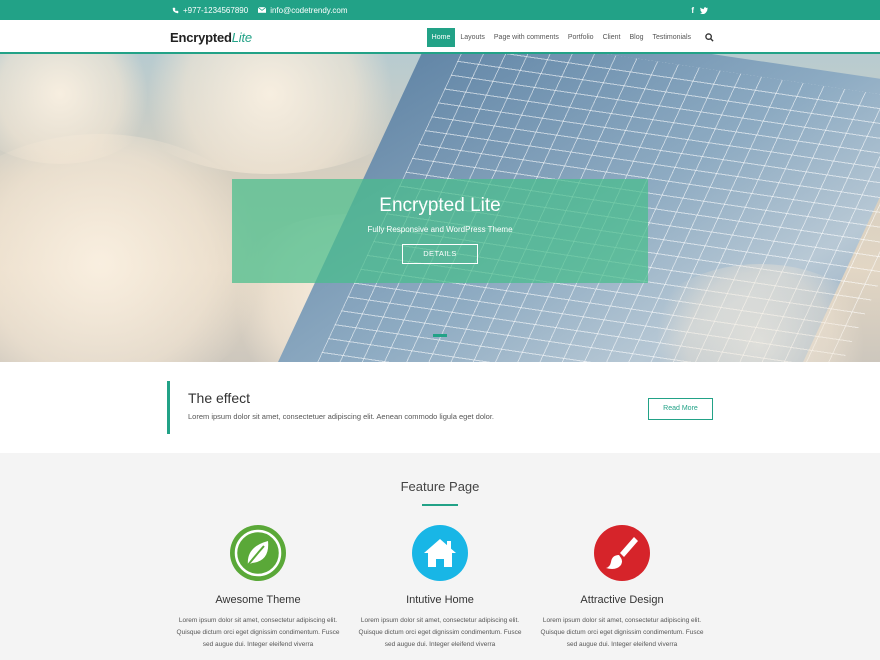 Image resolution: width=880 pixels, height=660 pixels. I want to click on logo-accent: Lite, so click(241, 37).